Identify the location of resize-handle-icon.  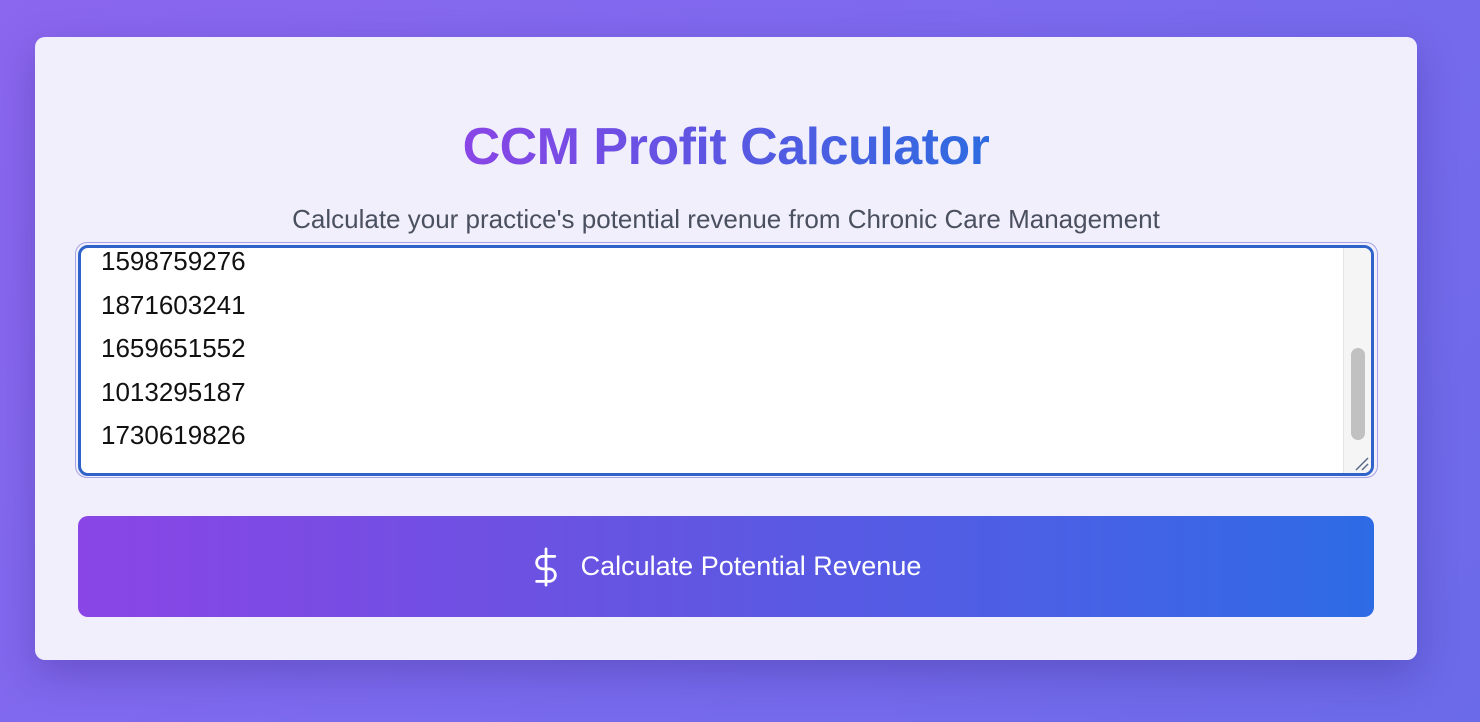
(1361, 463).